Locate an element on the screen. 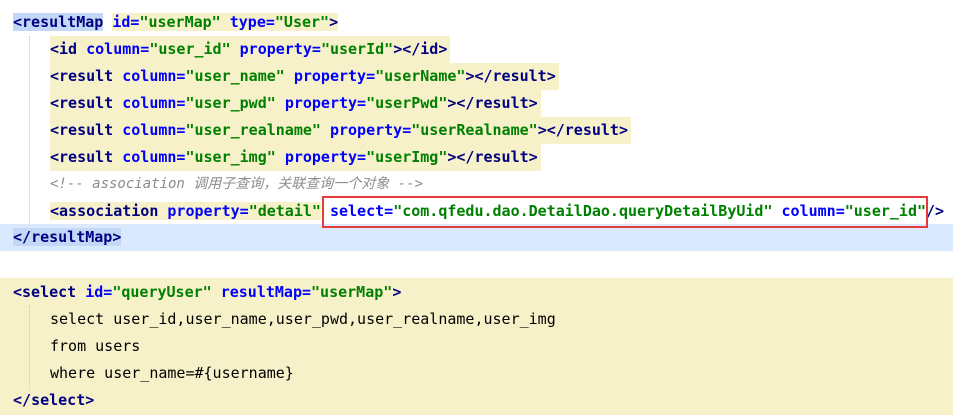 The height and width of the screenshot is (415, 953). code-line-resultmap-open: <resultMap id="userMap" type="User"> is located at coordinates (176, 22).